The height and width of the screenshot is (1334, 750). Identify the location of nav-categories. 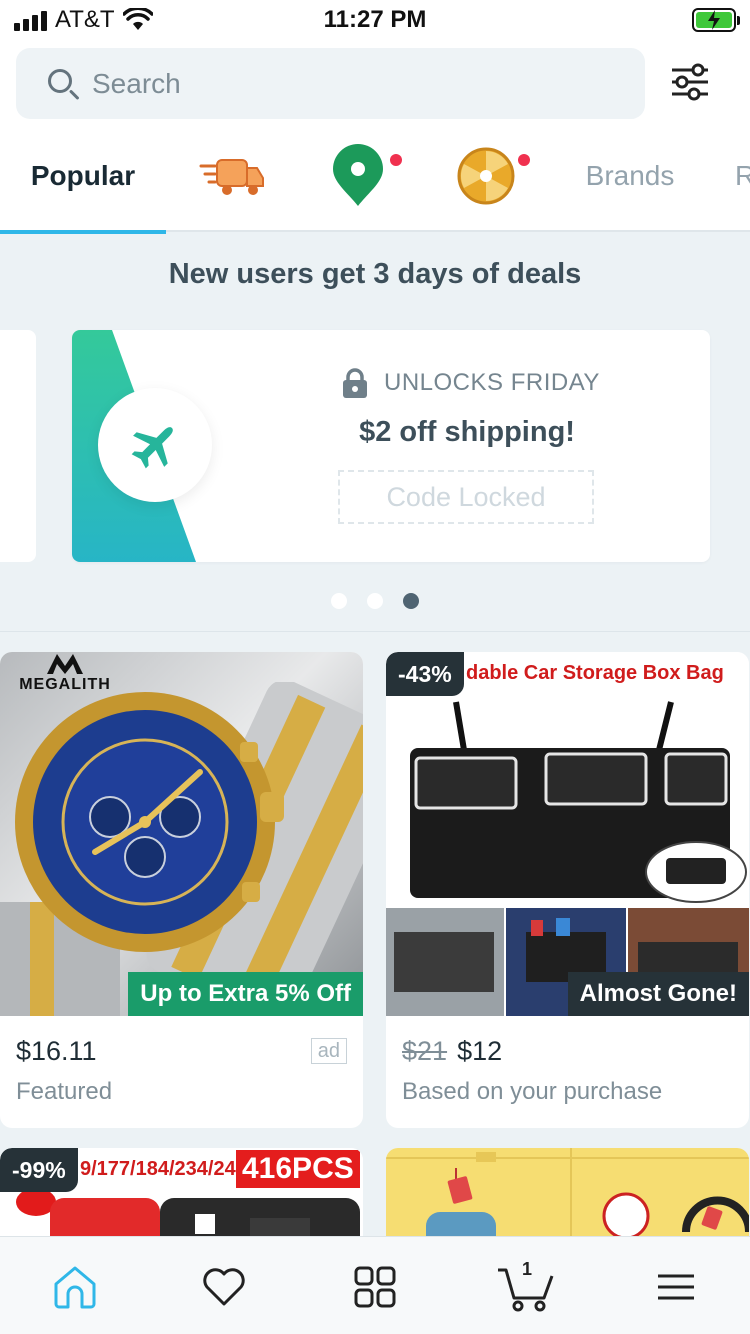
(375, 1287).